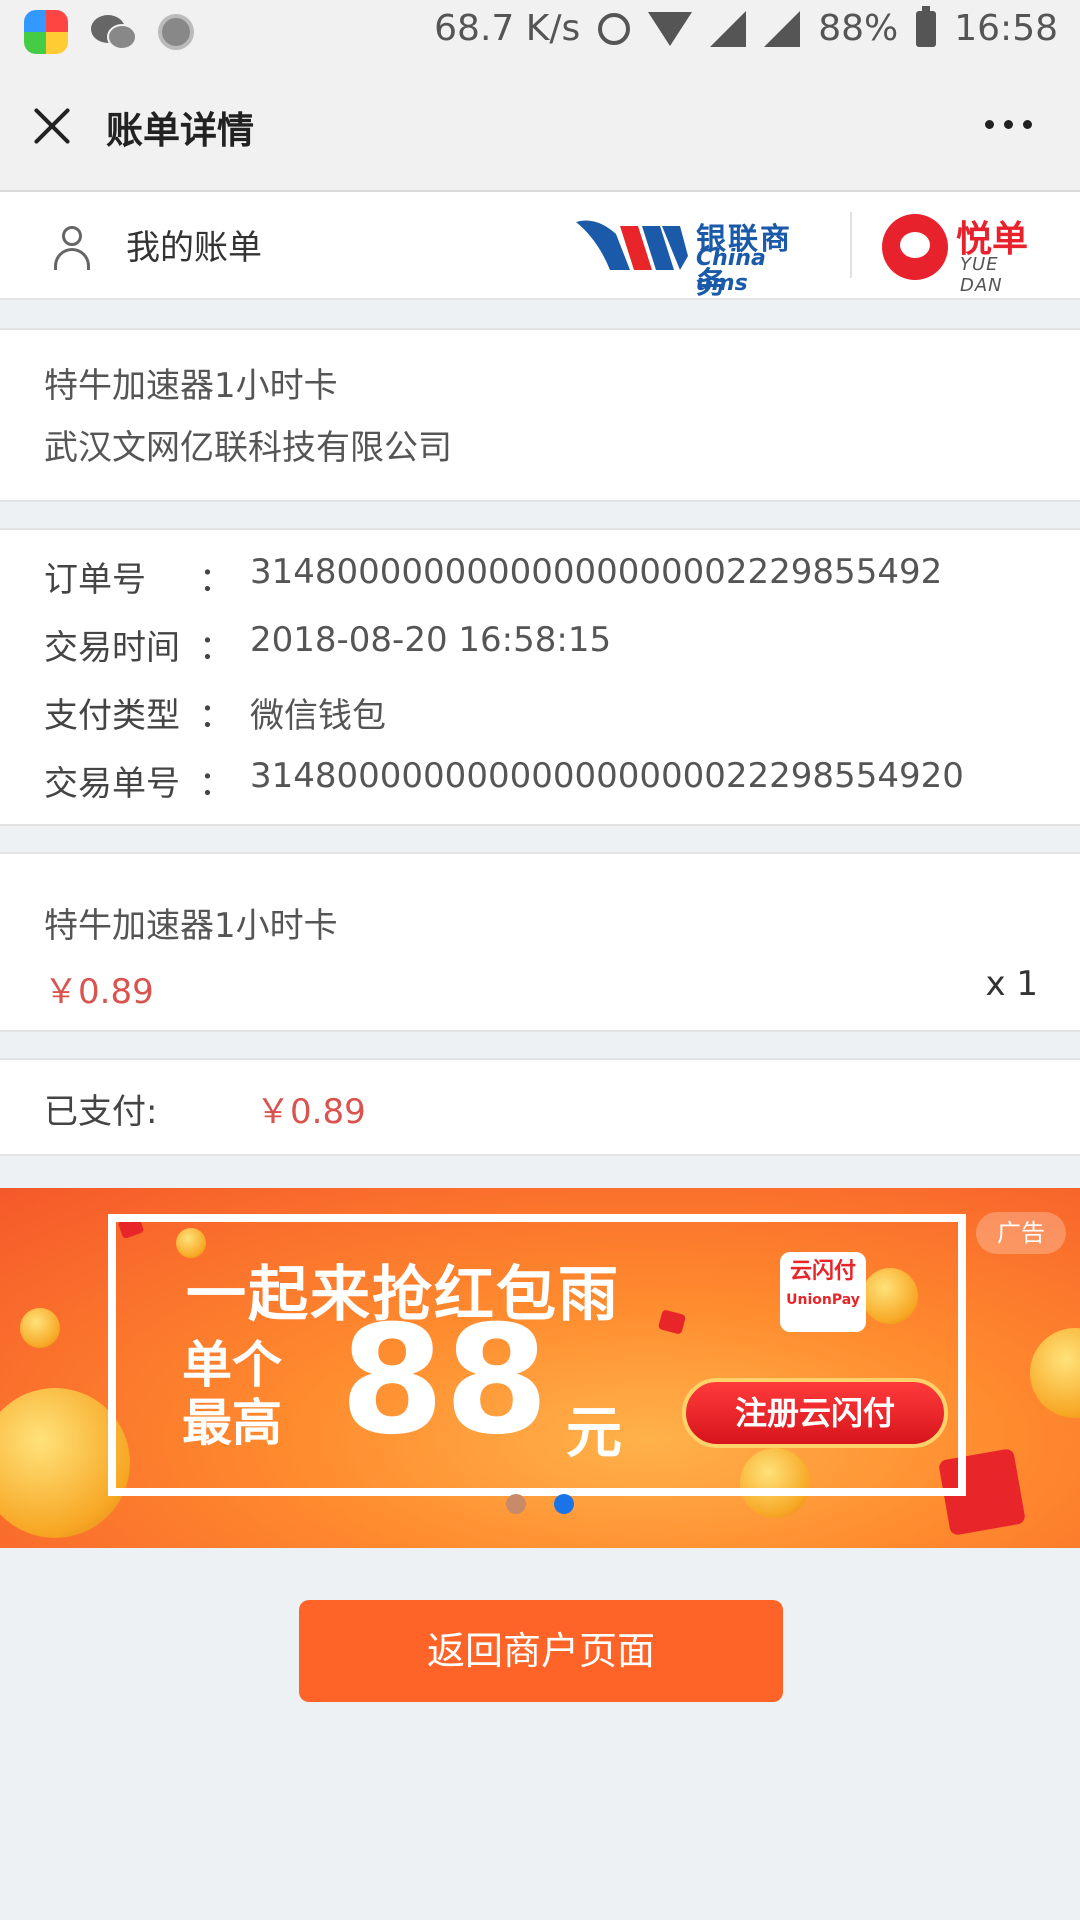 The image size is (1080, 1920). Describe the element at coordinates (191, 386) in the screenshot. I see `merchant-product: 特牛加速器1小时卡` at that location.